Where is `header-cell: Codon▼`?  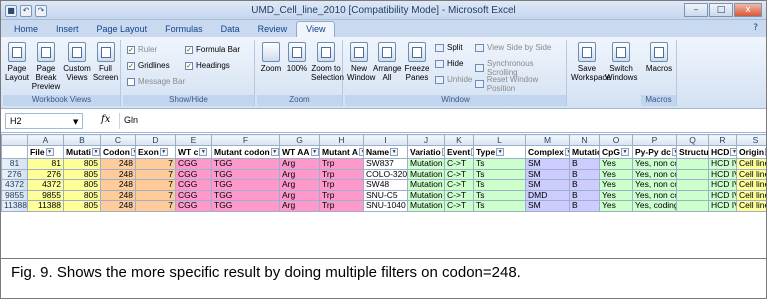
header-cell: Codon▼ is located at coordinates (118, 152).